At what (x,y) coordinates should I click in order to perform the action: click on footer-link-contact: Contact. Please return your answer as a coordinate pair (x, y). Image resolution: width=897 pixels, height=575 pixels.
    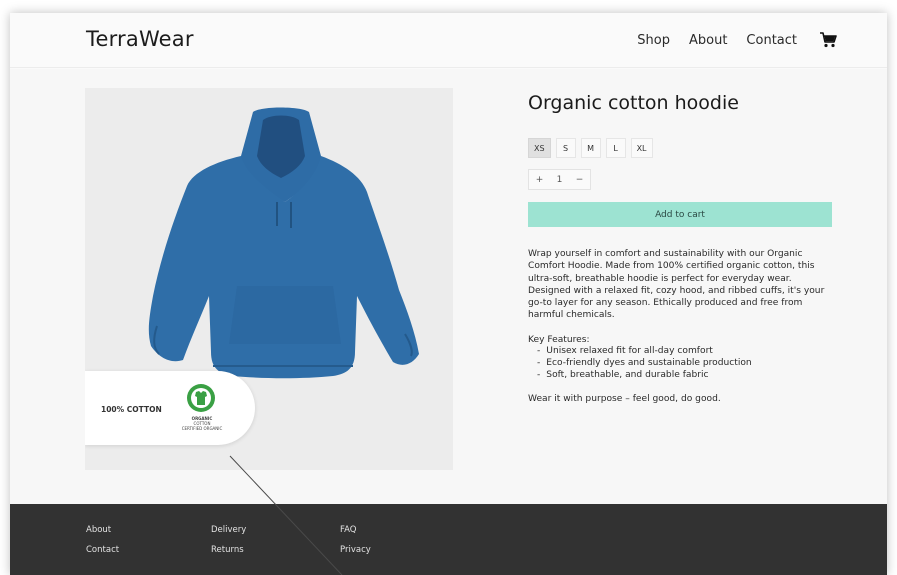
    Looking at the image, I should click on (102, 550).